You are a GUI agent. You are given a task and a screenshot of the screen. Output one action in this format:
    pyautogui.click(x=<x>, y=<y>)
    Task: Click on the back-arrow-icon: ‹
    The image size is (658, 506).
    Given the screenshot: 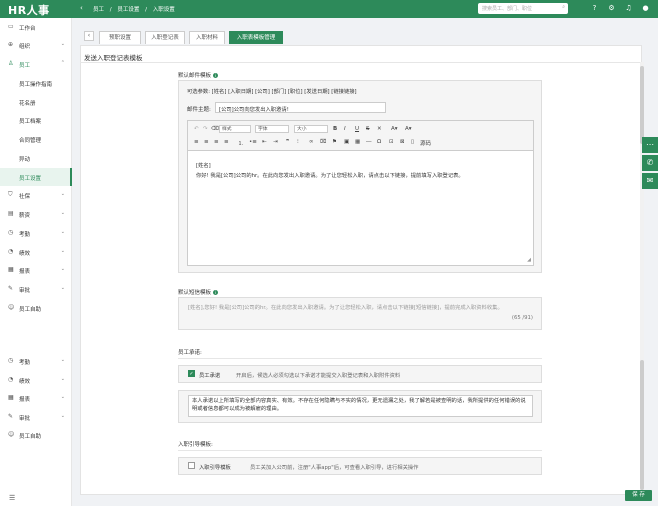 What is the action you would take?
    pyautogui.click(x=81, y=8)
    